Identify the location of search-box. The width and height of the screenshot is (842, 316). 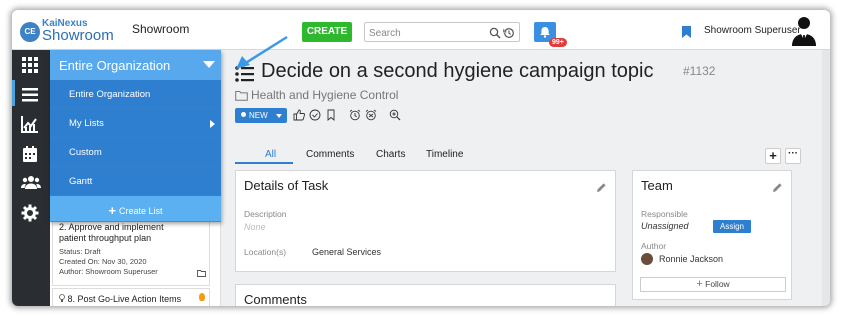
(442, 32).